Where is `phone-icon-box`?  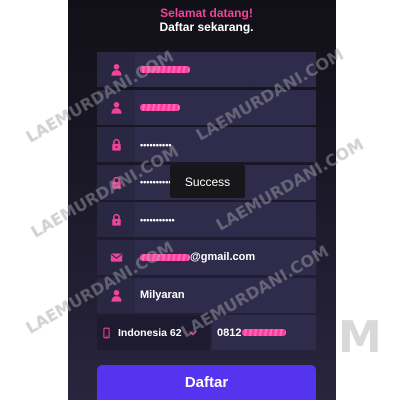
phone-icon-box is located at coordinates (106, 333).